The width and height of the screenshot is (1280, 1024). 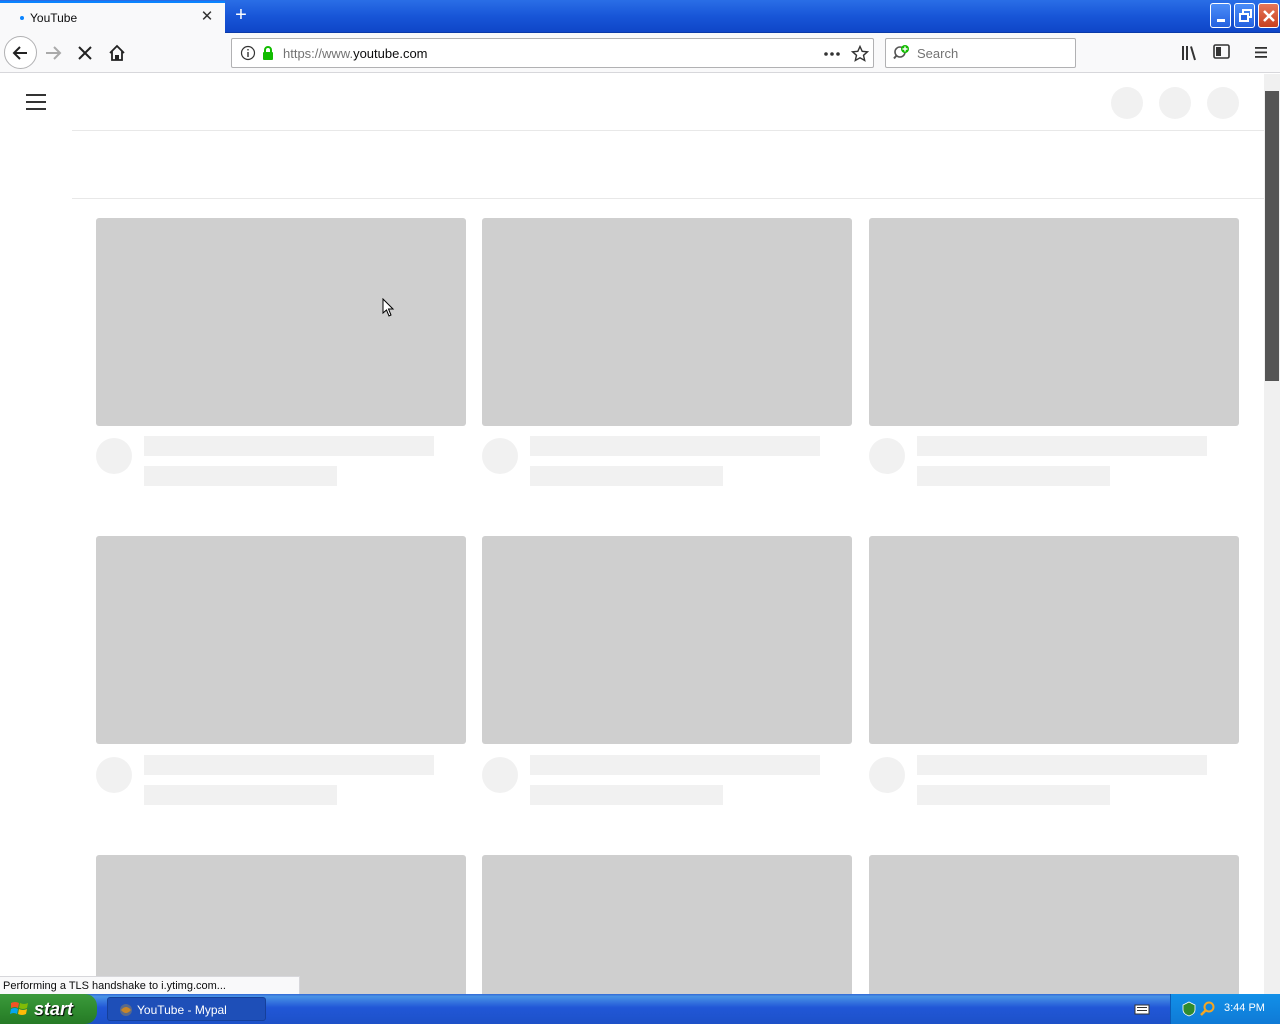 I want to click on header-divider, so click(x=668, y=130).